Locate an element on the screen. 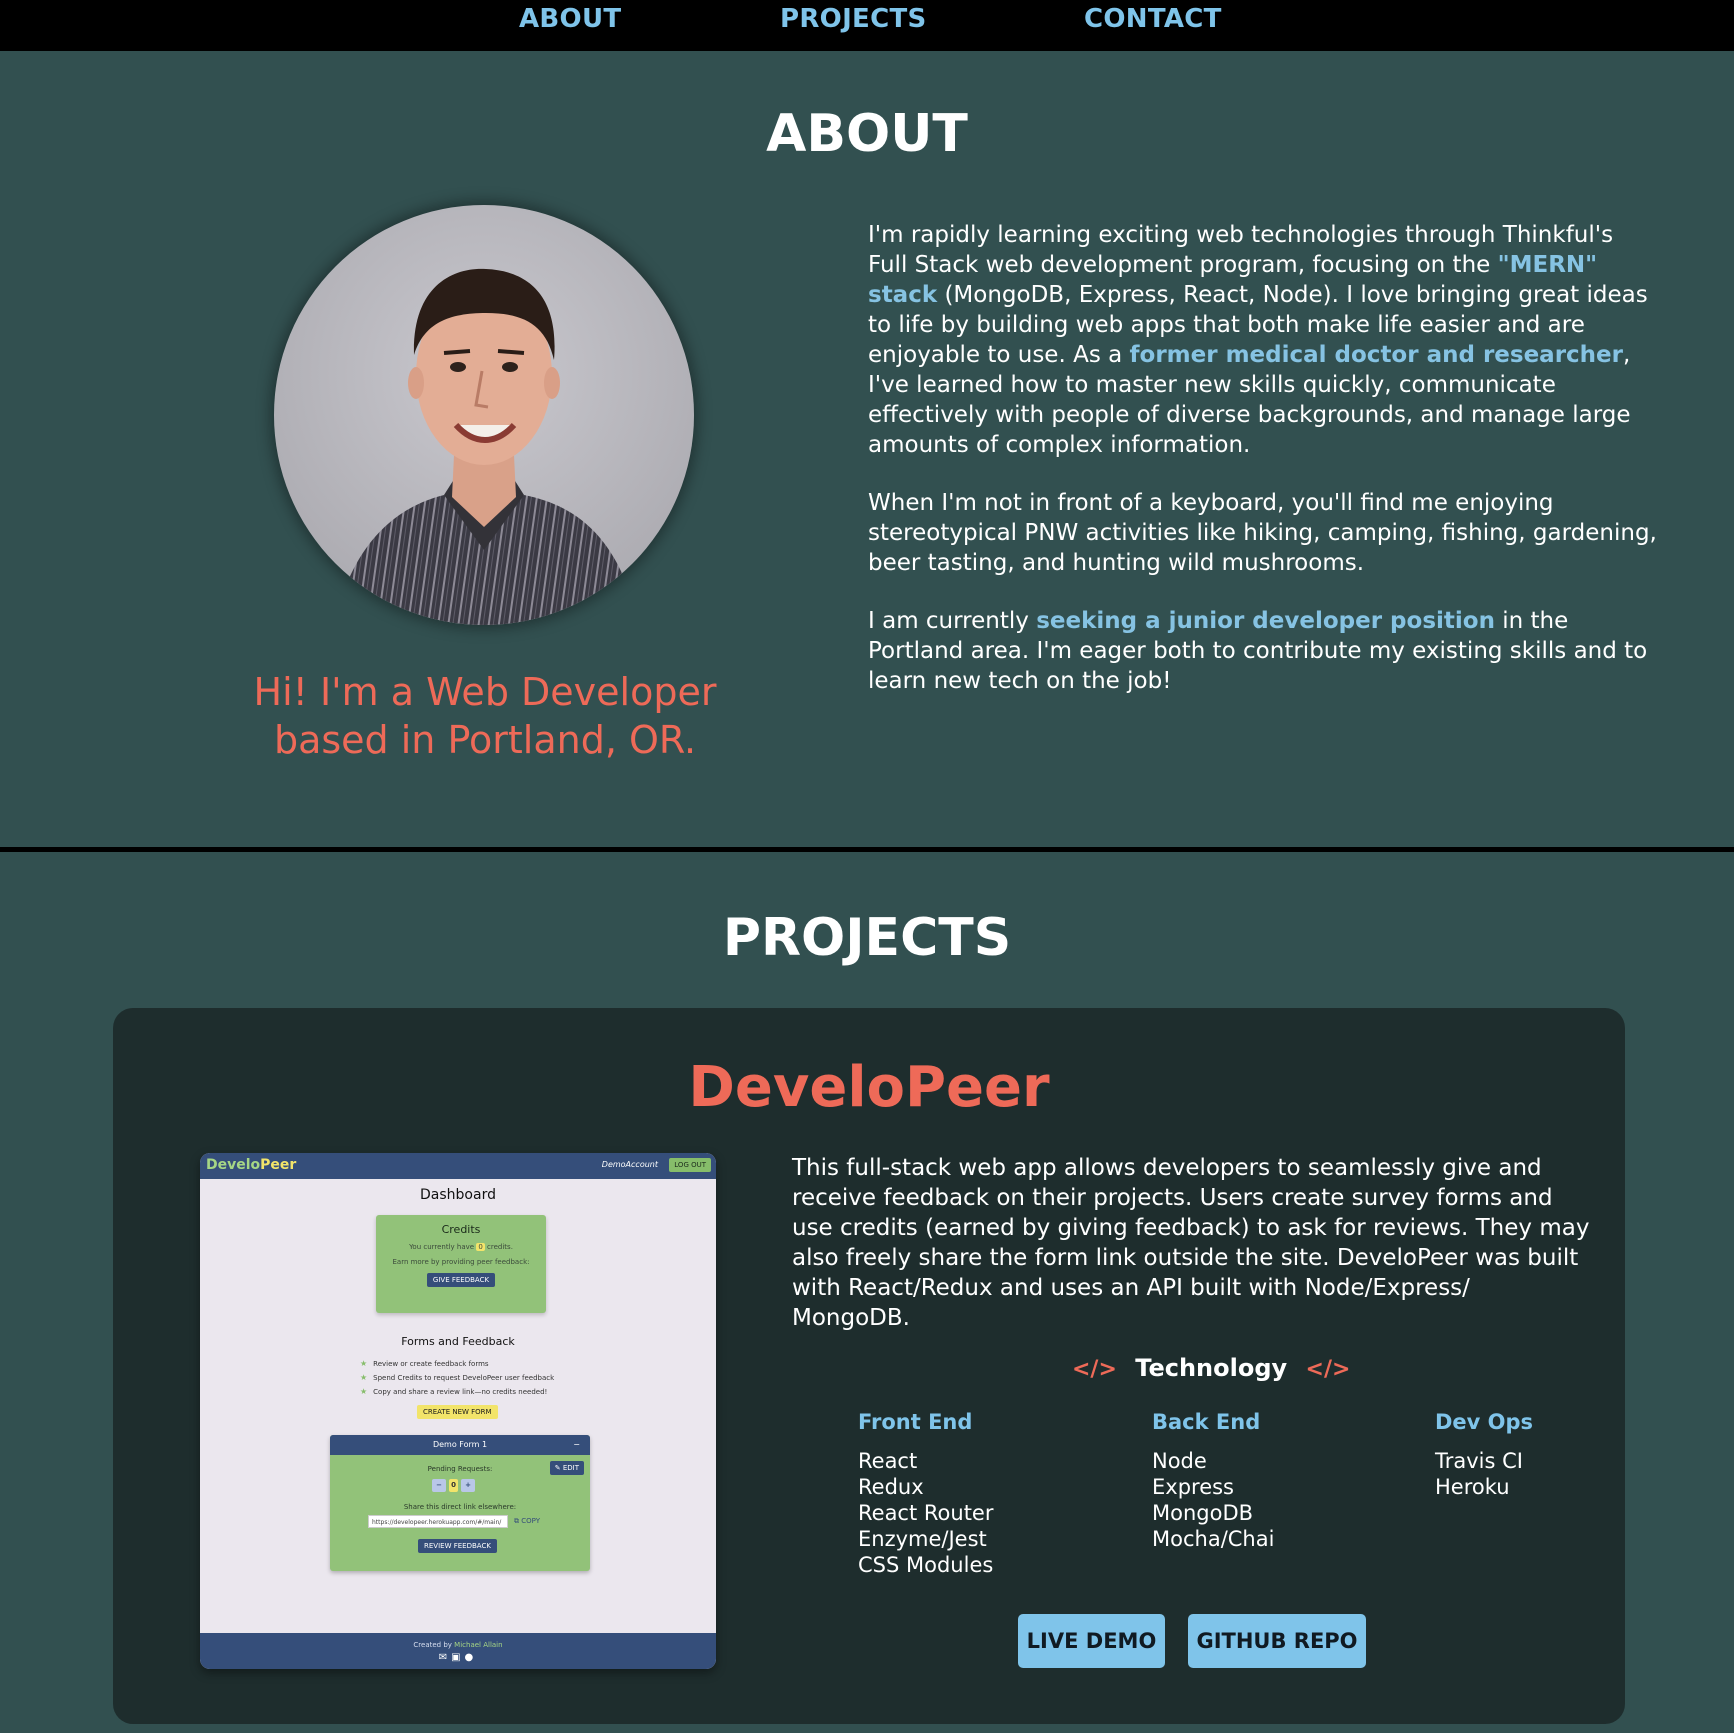  screenshot-forms-title: Forms and Feedback is located at coordinates (458, 1341).